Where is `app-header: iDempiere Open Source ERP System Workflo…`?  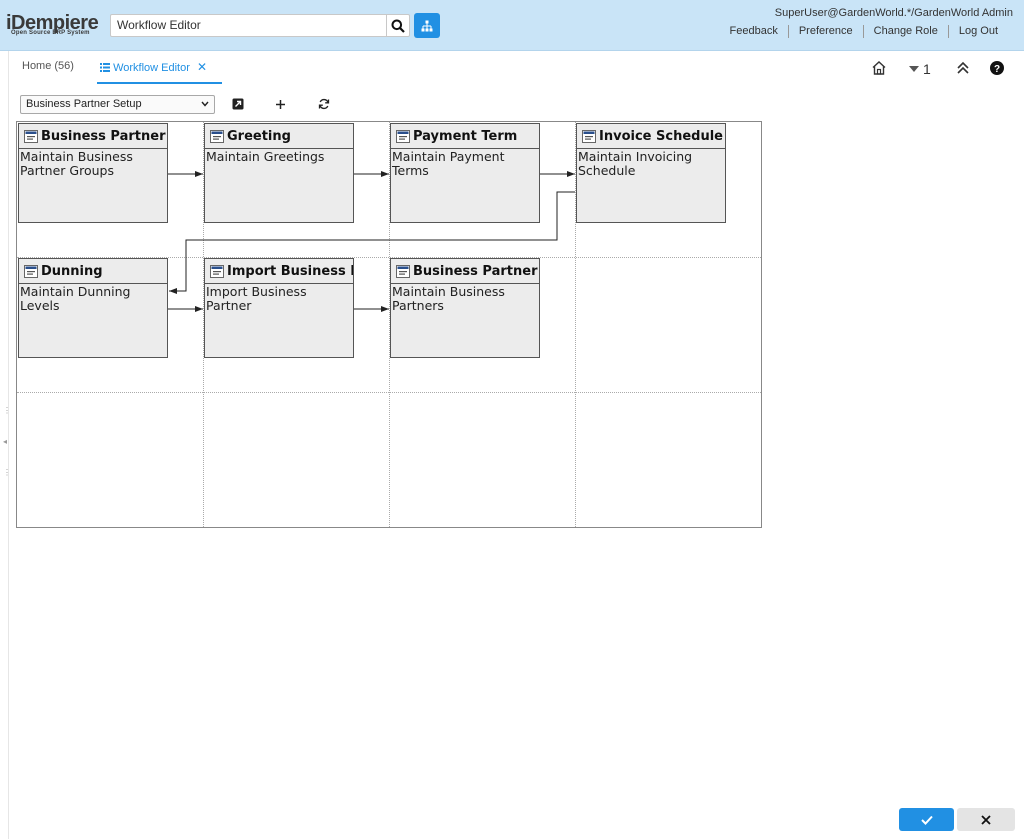
app-header: iDempiere Open Source ERP System Workflo… is located at coordinates (512, 25).